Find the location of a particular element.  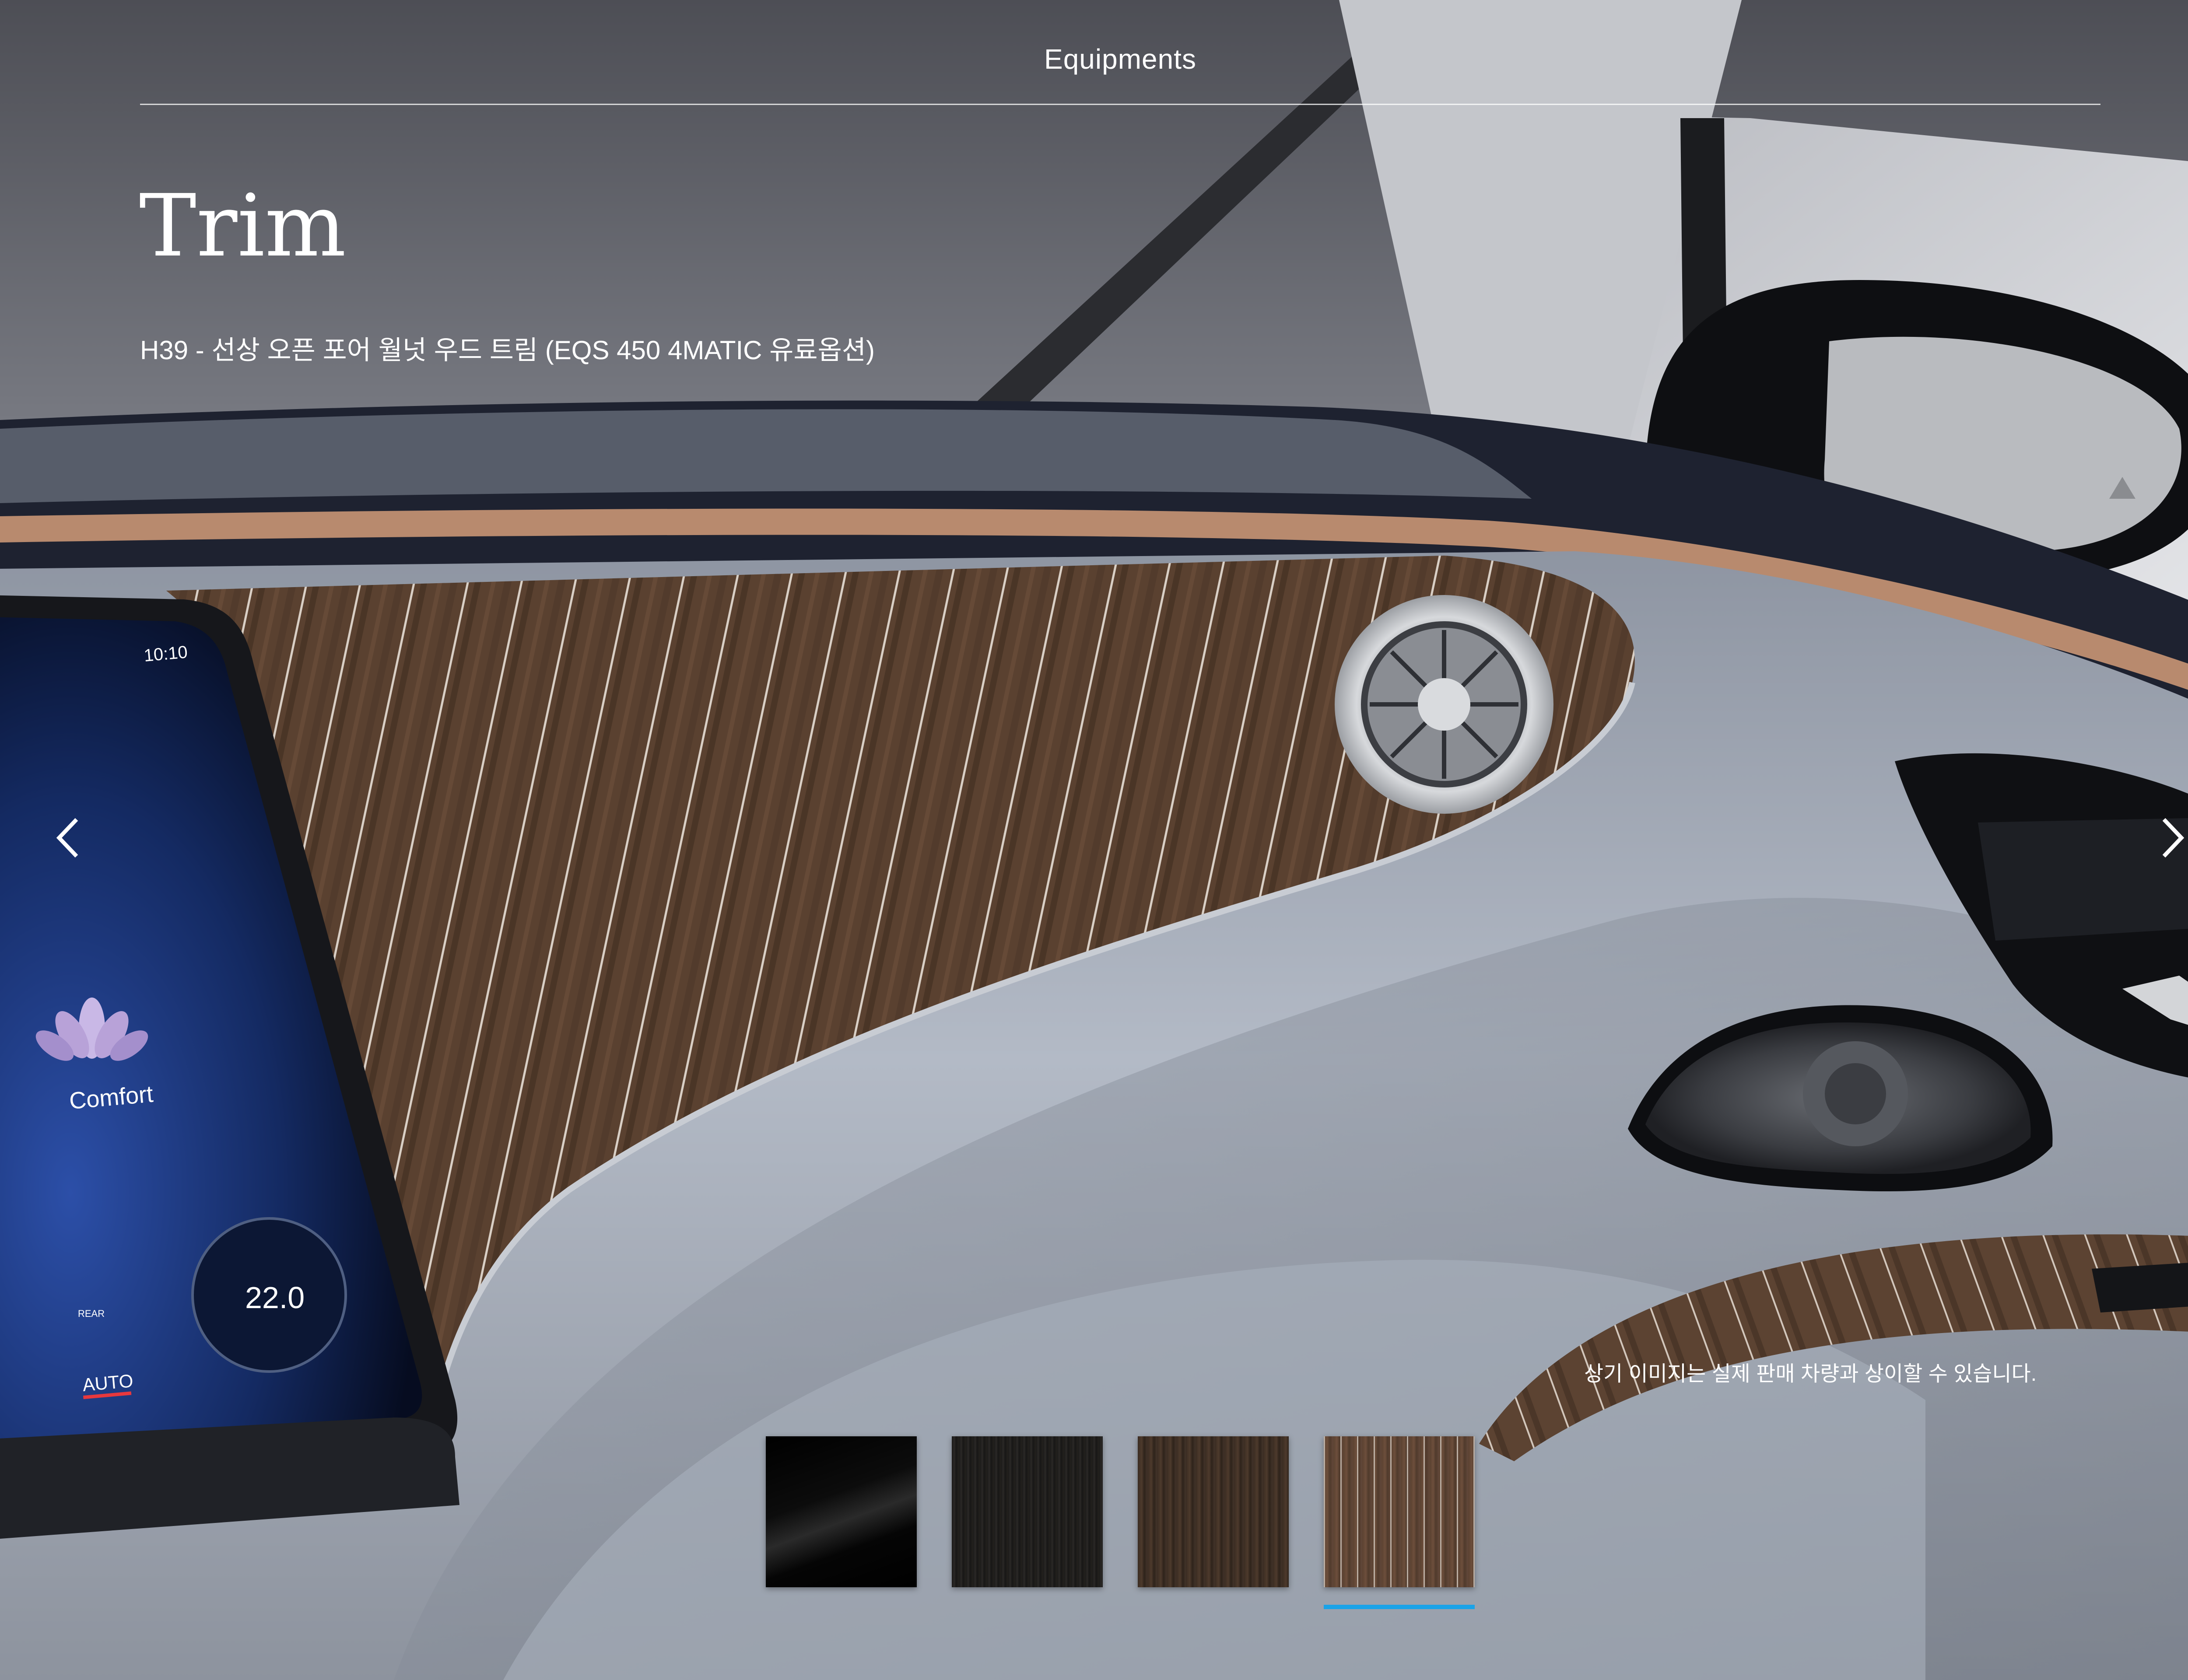

page-title: Trim is located at coordinates (242, 226).